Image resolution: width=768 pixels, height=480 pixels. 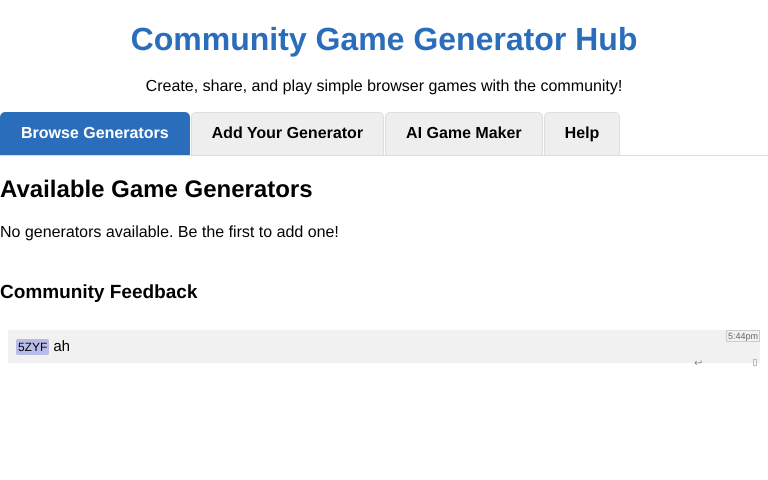 I want to click on message-time: 5:44pm, so click(x=743, y=336).